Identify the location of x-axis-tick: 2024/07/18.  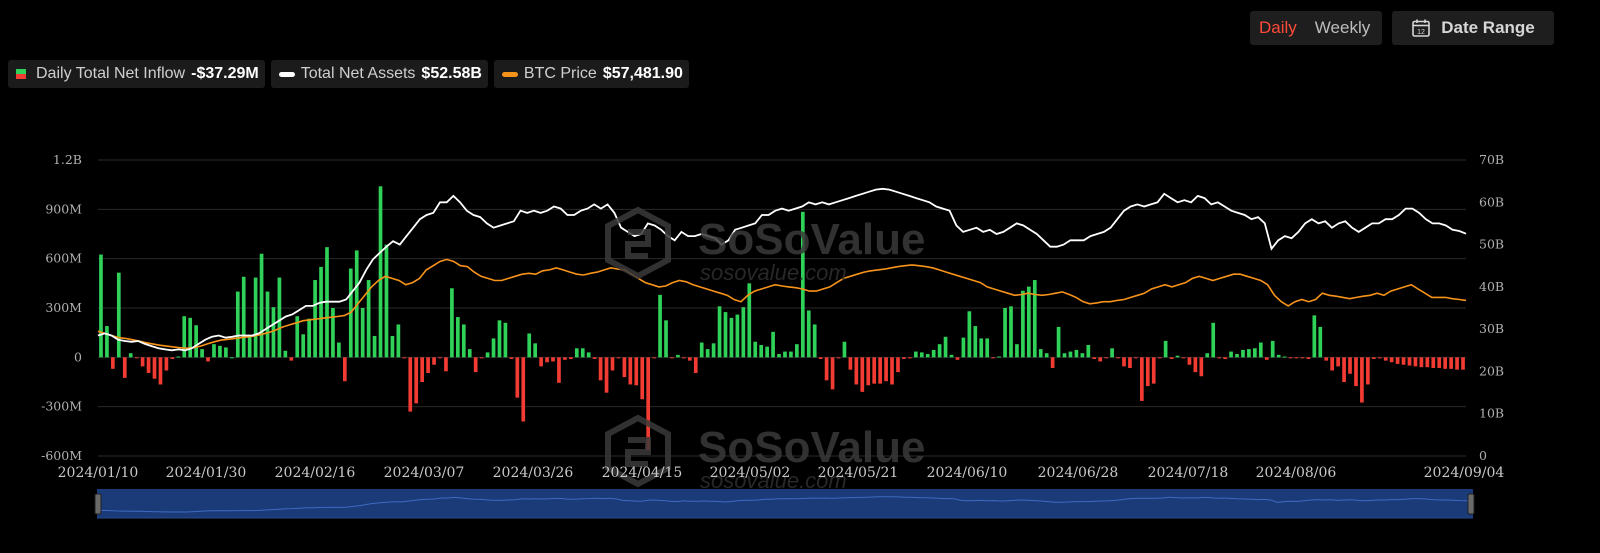
(1188, 473).